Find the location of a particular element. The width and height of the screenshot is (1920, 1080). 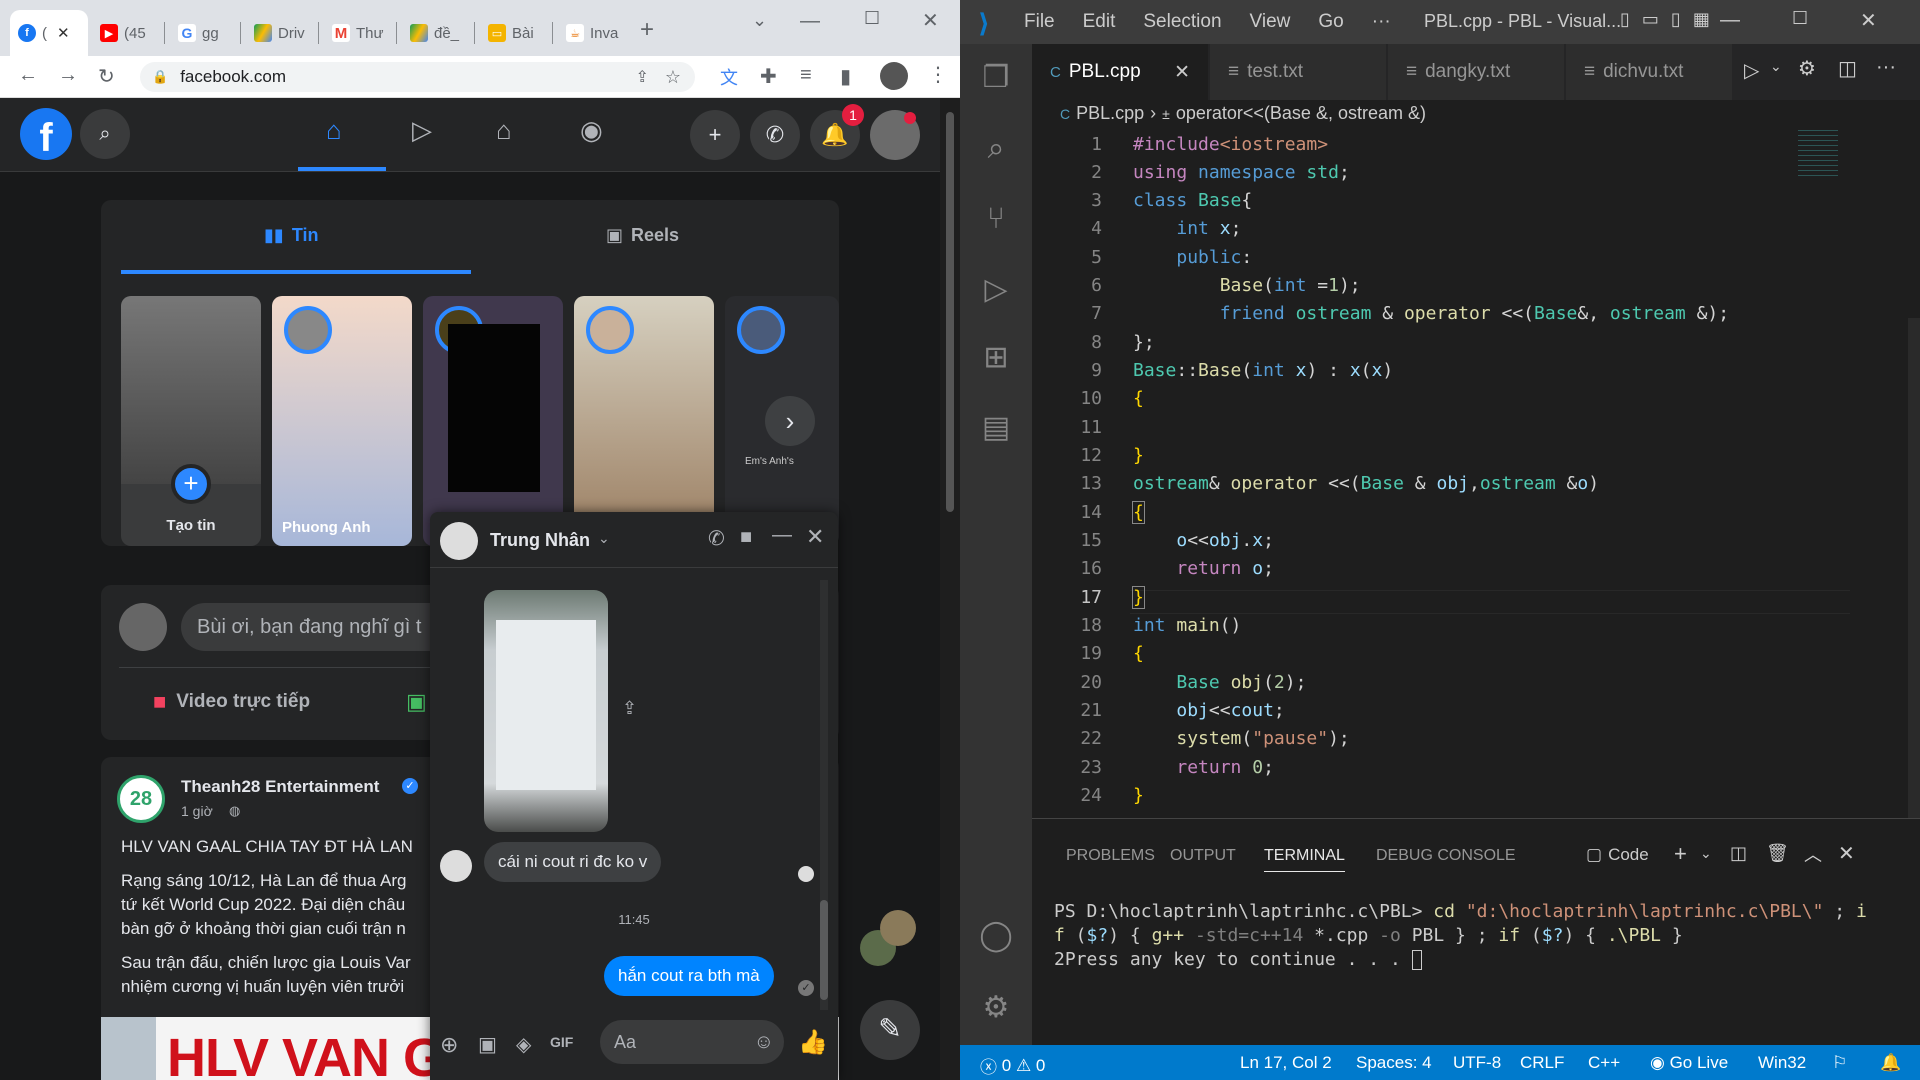

menu-edit: Edit is located at coordinates (1099, 22).